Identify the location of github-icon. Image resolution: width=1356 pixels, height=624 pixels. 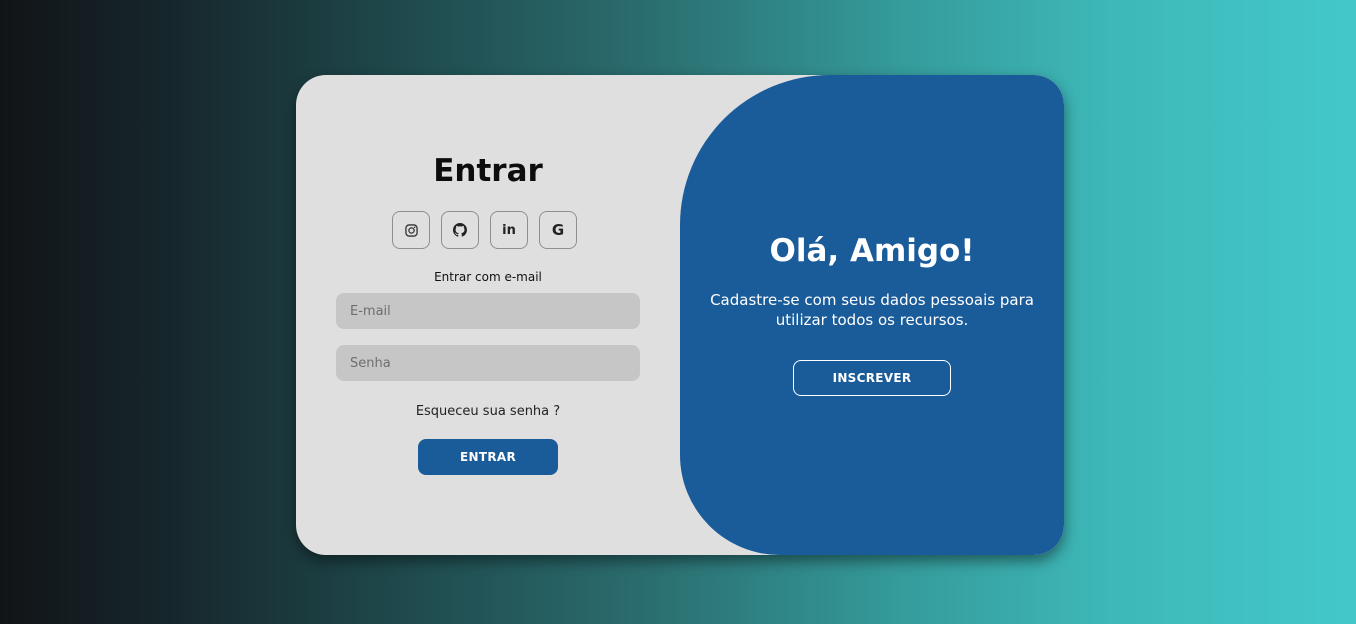
(460, 230).